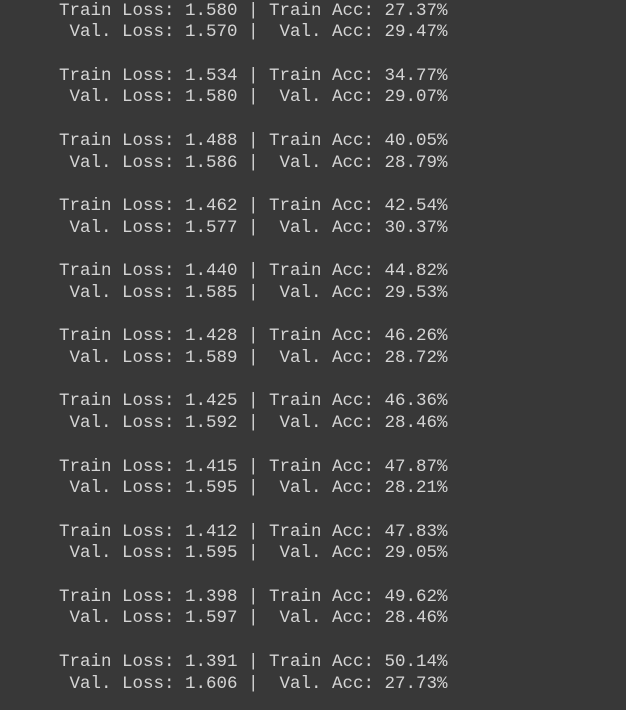  I want to click on output-line: Val. Loss: 1.595 | Val. Acc: 28.21%, so click(253, 488).